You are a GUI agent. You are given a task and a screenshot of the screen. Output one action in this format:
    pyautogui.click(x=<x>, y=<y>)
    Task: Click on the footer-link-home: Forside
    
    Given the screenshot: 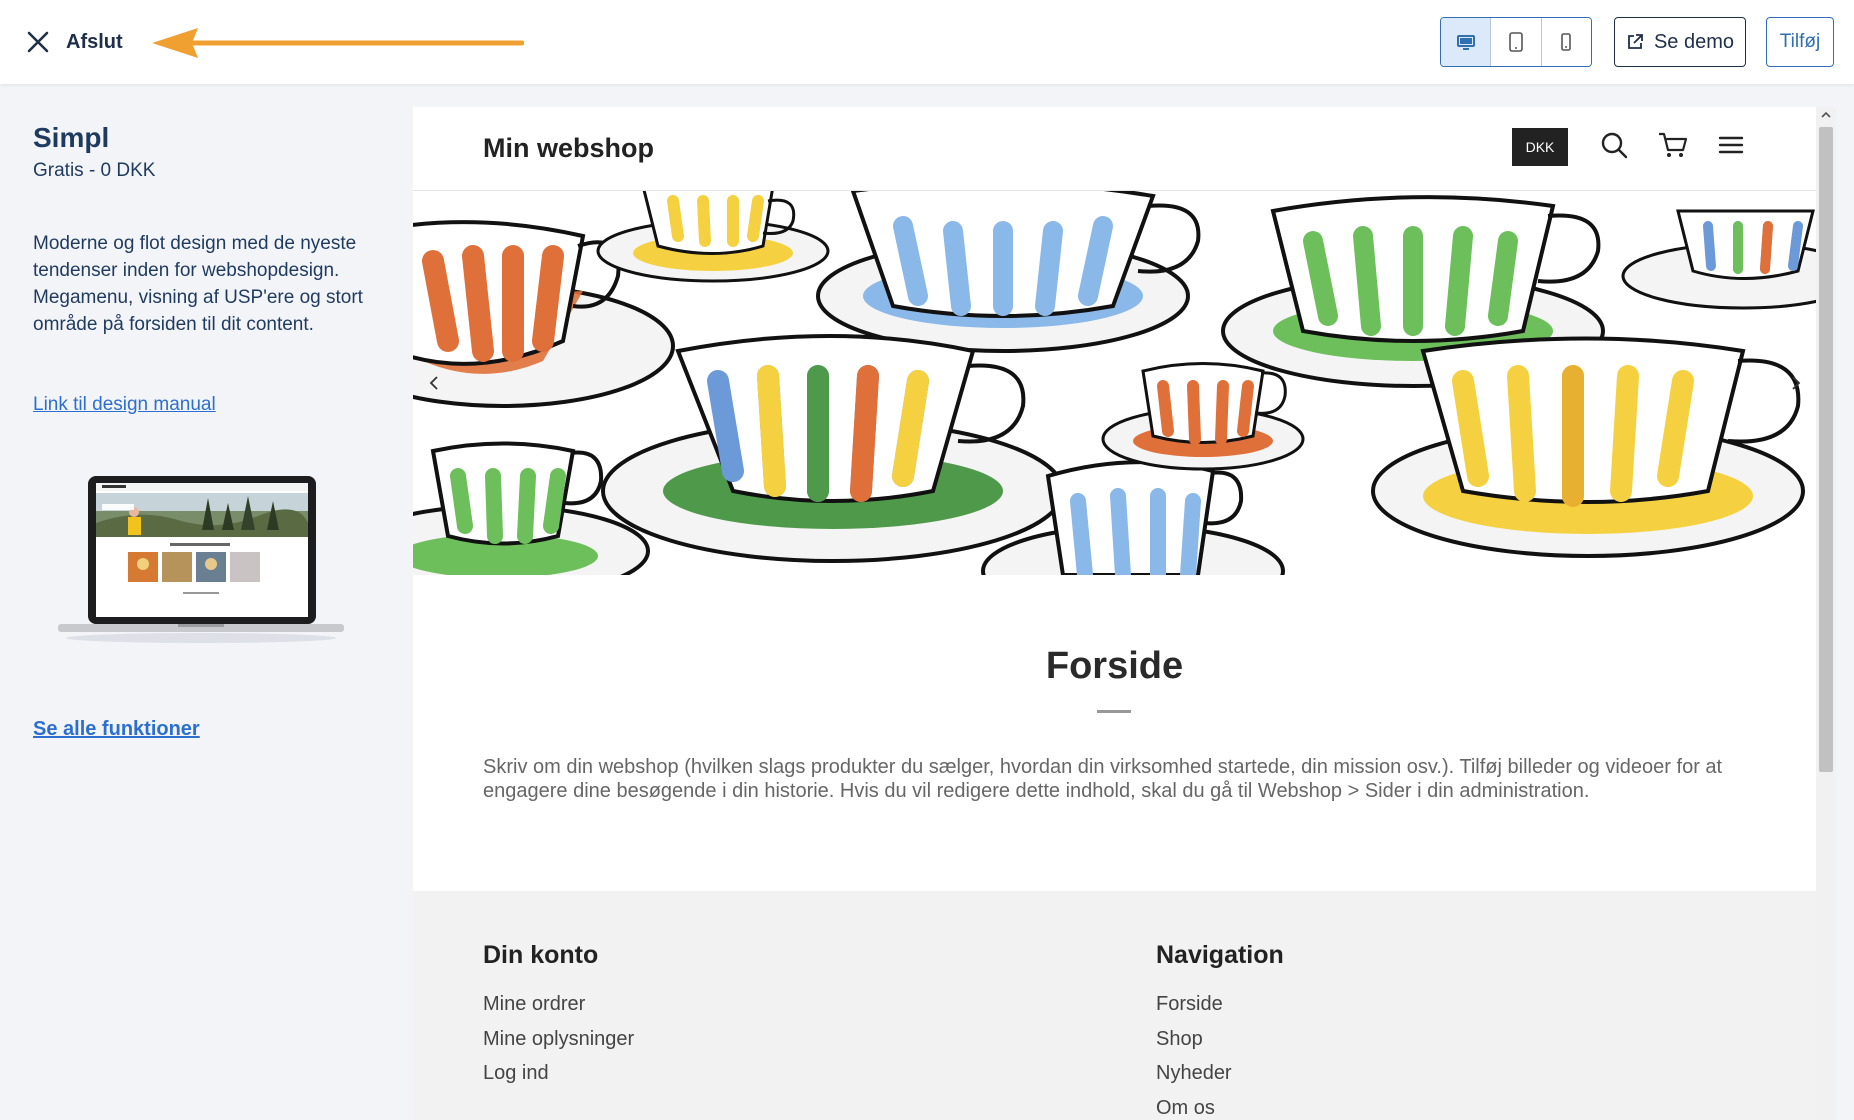 What is the action you would take?
    pyautogui.click(x=1194, y=1010)
    